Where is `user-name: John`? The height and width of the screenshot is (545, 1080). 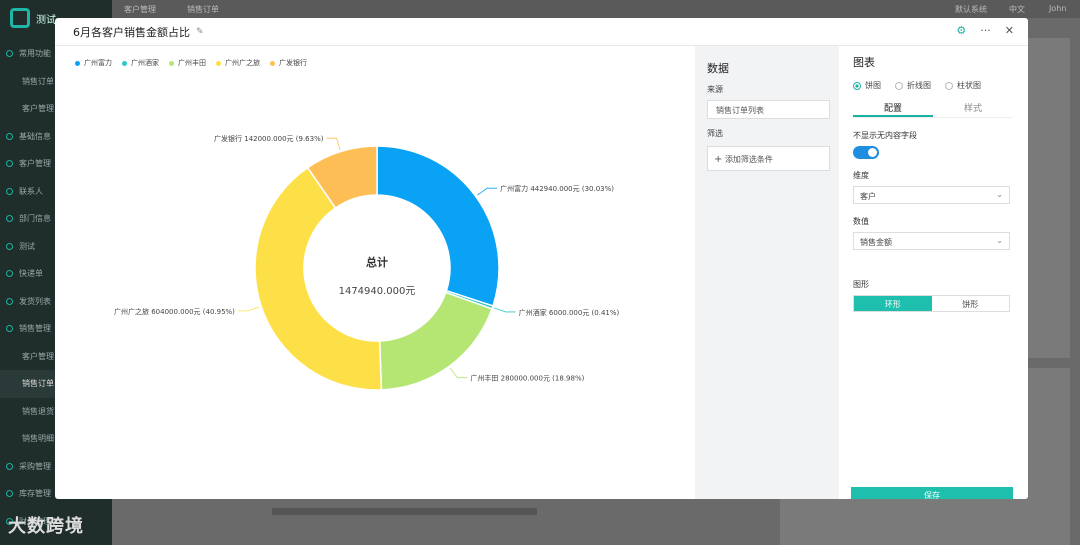
user-name: John is located at coordinates (1057, 8).